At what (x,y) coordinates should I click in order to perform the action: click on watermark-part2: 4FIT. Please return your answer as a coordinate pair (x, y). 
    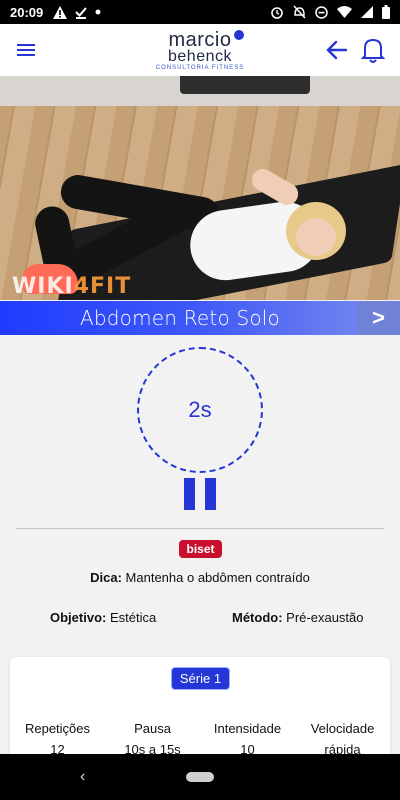
    Looking at the image, I should click on (102, 286).